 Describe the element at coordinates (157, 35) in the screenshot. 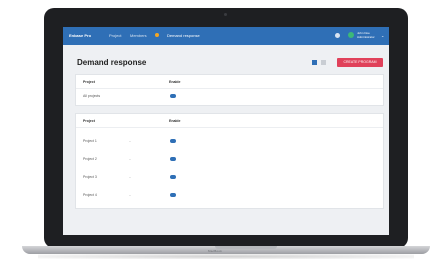

I see `notification-badge` at that location.